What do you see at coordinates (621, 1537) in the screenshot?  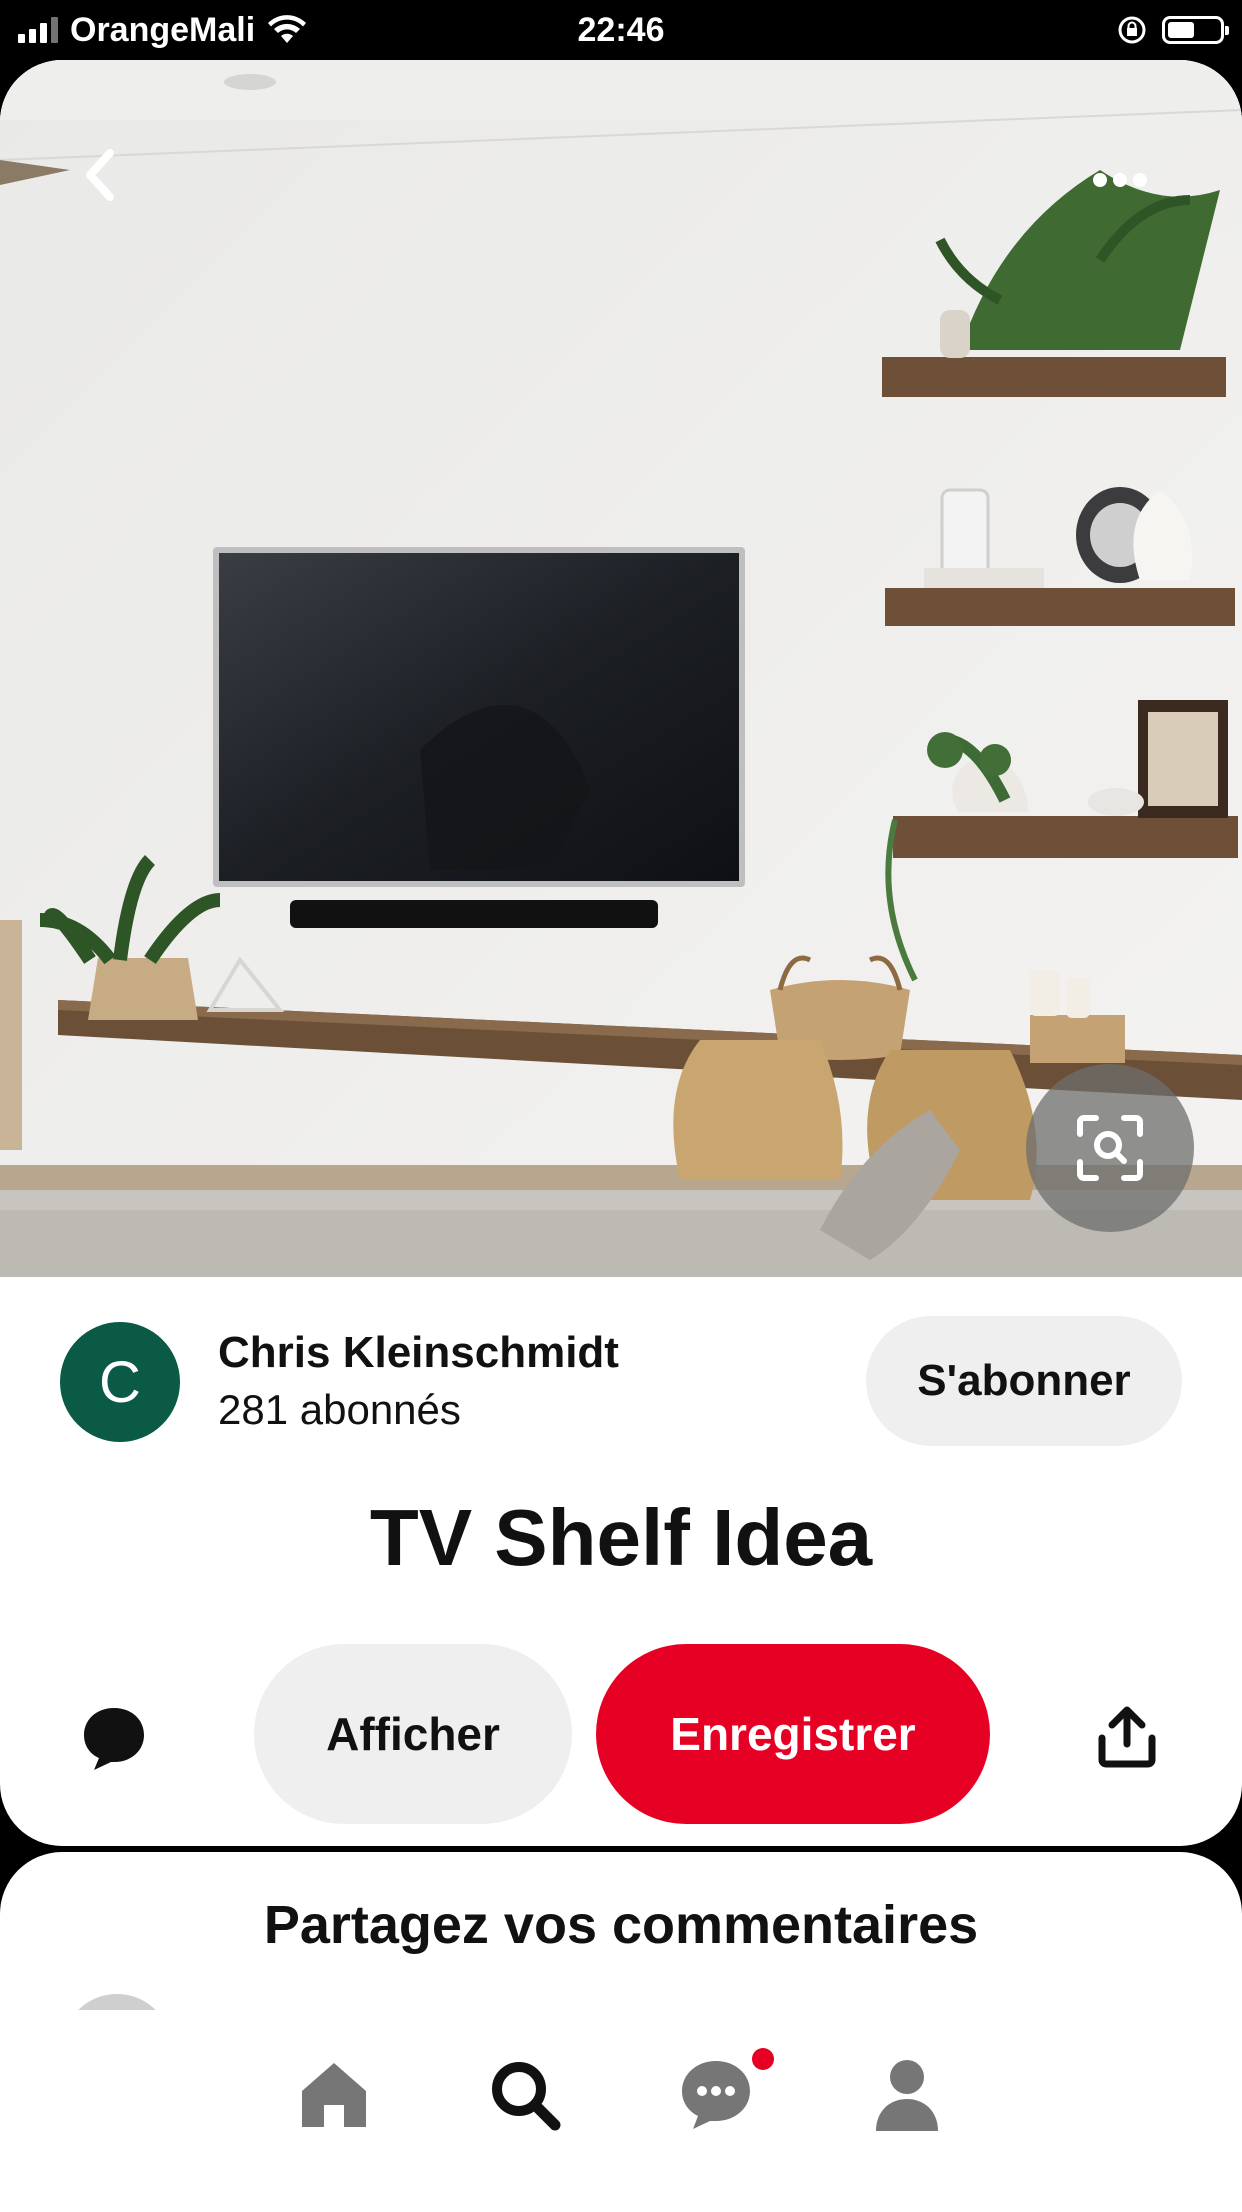 I see `pin-title: TV Shelf Idea` at bounding box center [621, 1537].